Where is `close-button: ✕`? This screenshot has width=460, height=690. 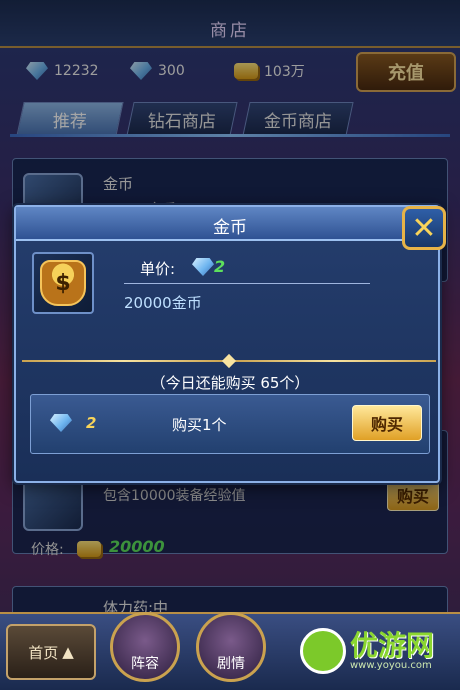 close-button: ✕ is located at coordinates (424, 228).